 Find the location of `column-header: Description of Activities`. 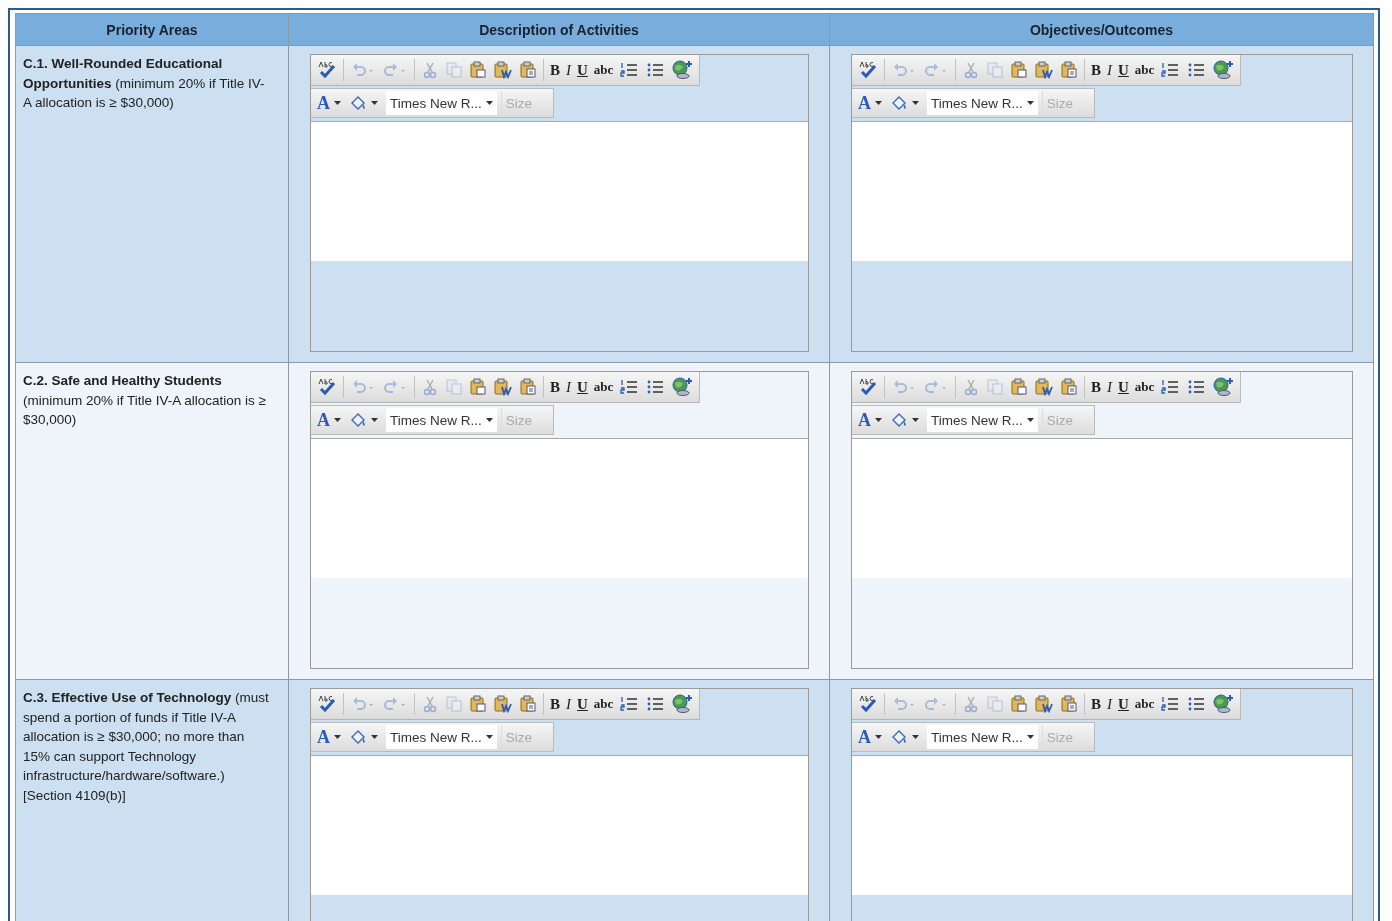

column-header: Description of Activities is located at coordinates (559, 30).